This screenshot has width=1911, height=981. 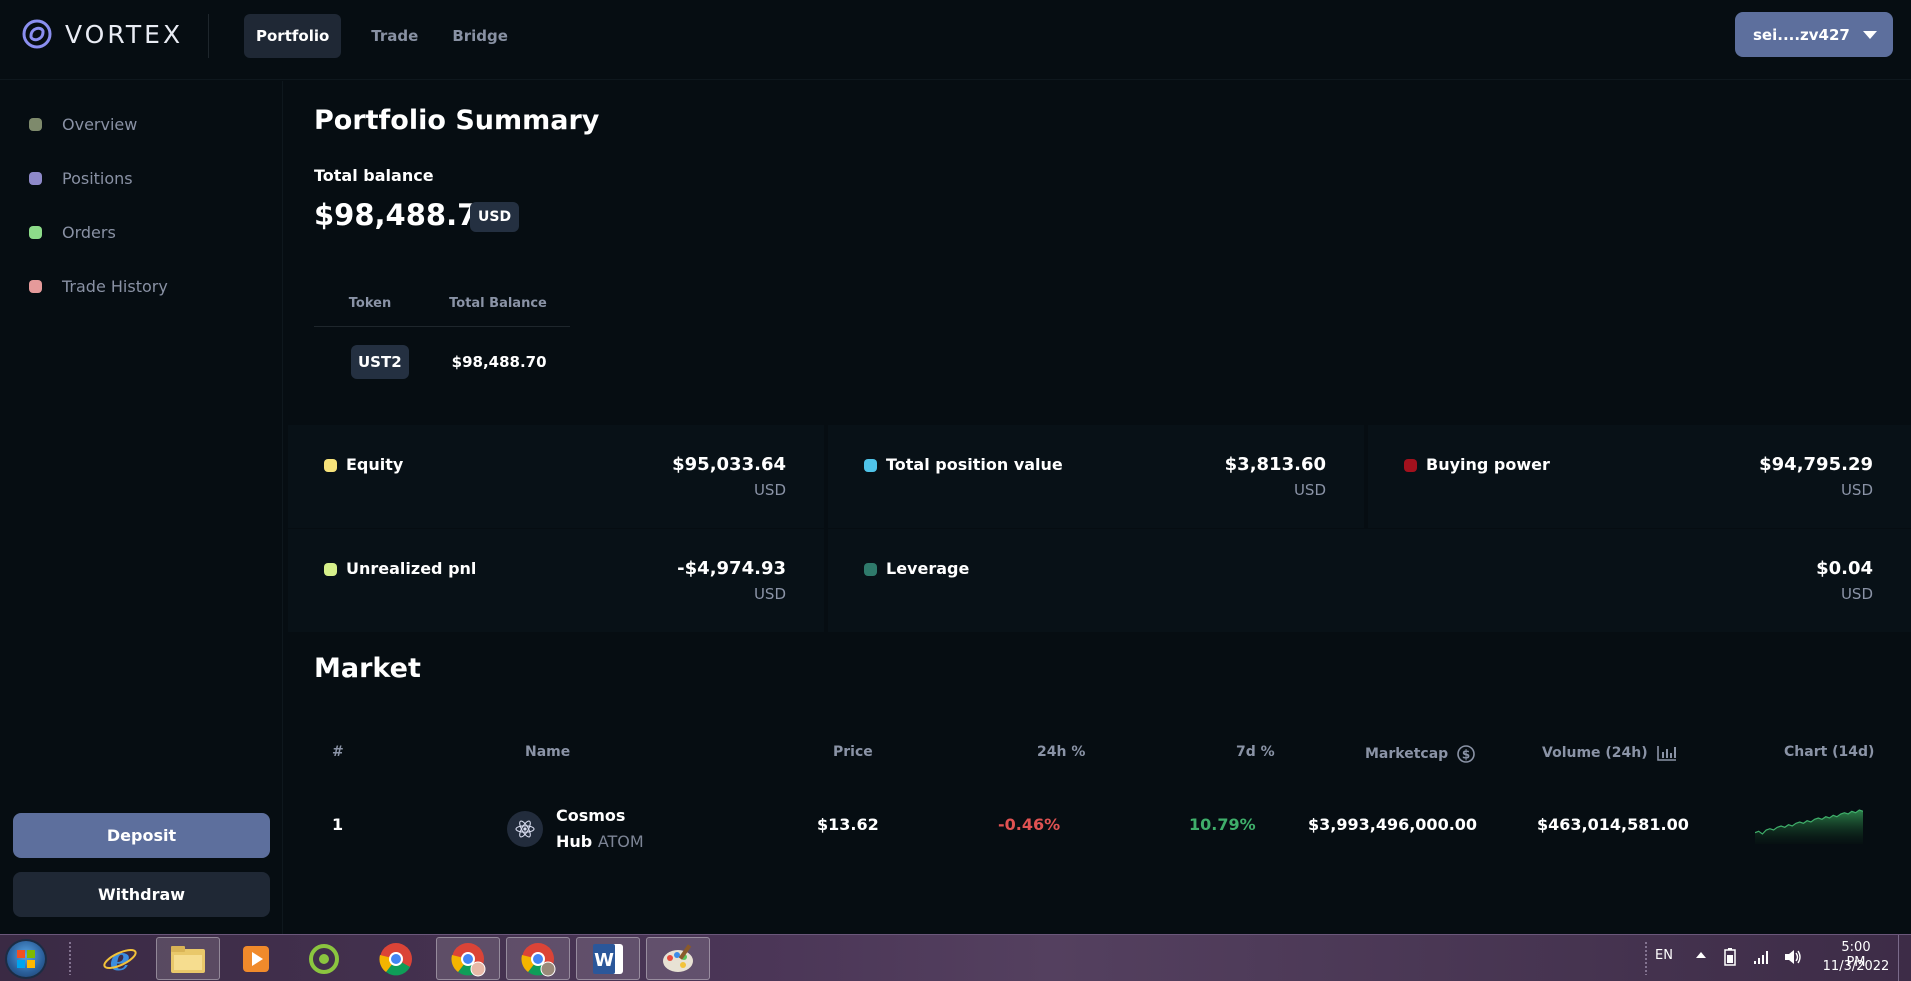 What do you see at coordinates (35, 232) in the screenshot?
I see `orders-dot-icon` at bounding box center [35, 232].